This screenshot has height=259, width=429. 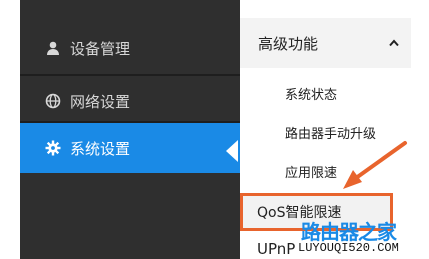 I want to click on watermark-url: LUYOUQI520.COM, so click(x=348, y=248).